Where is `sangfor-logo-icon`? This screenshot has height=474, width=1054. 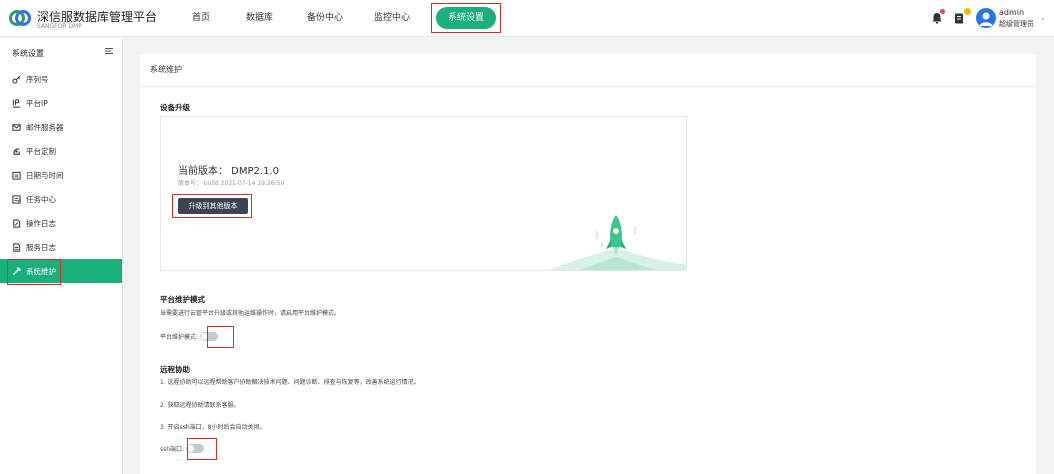 sangfor-logo-icon is located at coordinates (20, 18).